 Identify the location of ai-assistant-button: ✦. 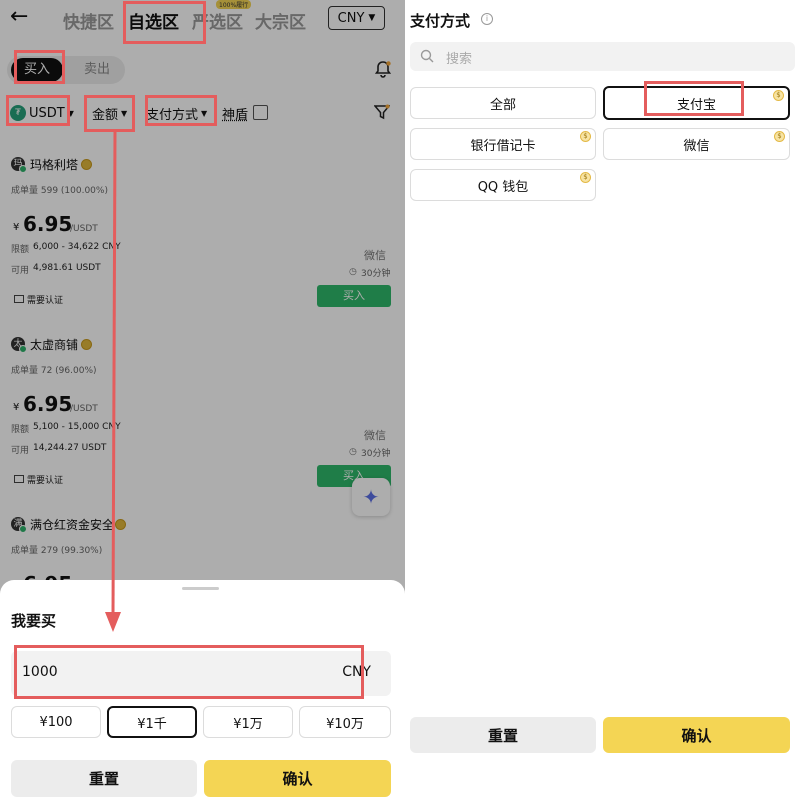
(371, 497).